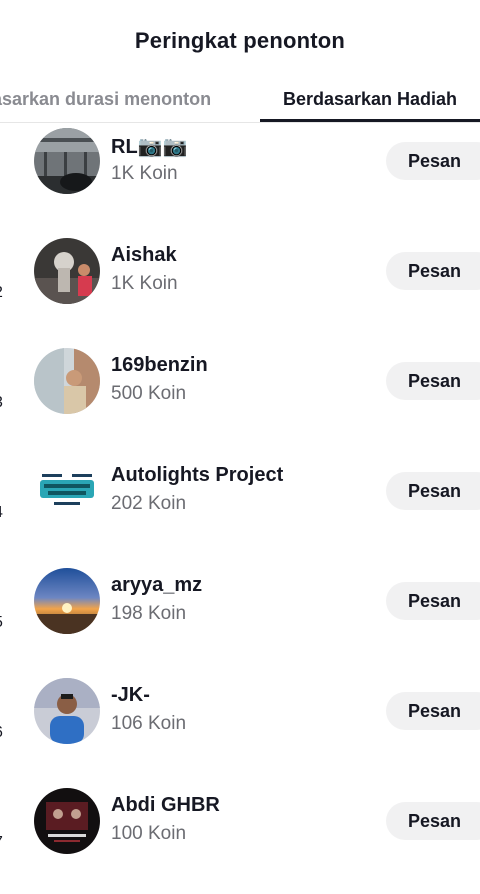 Image resolution: width=480 pixels, height=894 pixels. What do you see at coordinates (159, 365) in the screenshot?
I see `viewer-name: 169benzin` at bounding box center [159, 365].